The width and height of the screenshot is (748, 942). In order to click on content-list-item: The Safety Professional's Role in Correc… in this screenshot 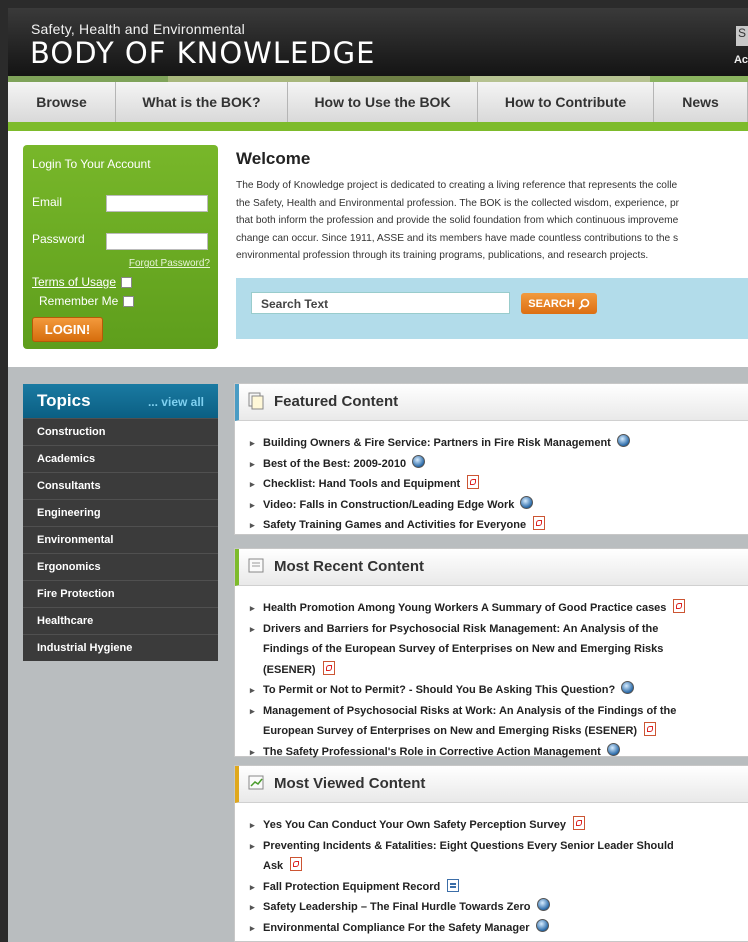, I will do `click(499, 752)`.